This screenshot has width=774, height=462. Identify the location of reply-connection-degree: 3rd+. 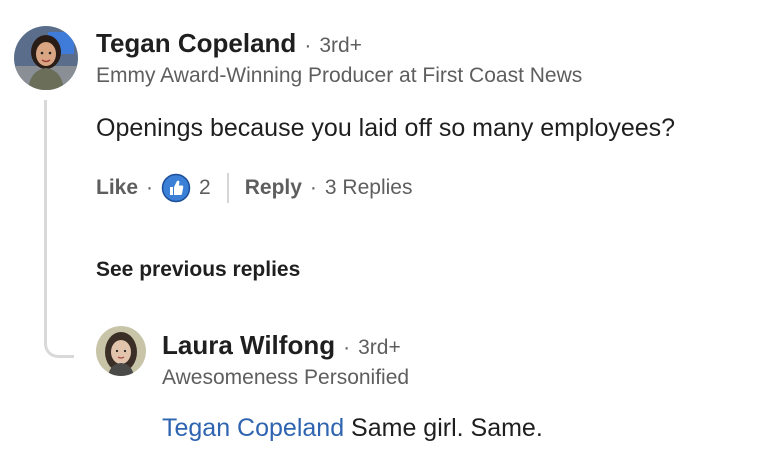
(379, 347).